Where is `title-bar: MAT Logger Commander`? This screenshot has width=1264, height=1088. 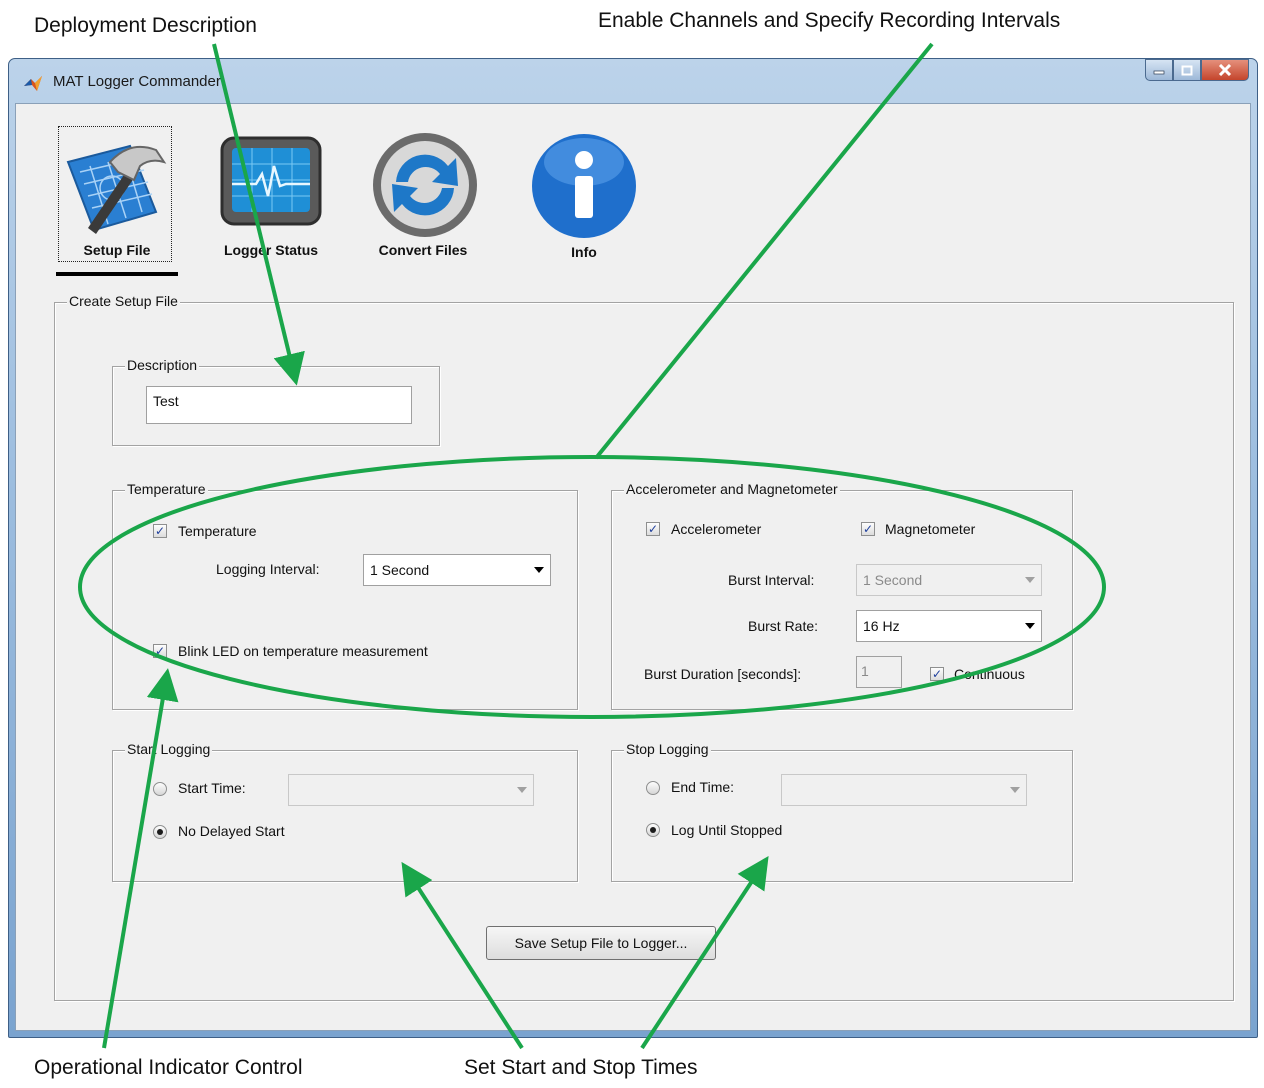
title-bar: MAT Logger Commander is located at coordinates (633, 81).